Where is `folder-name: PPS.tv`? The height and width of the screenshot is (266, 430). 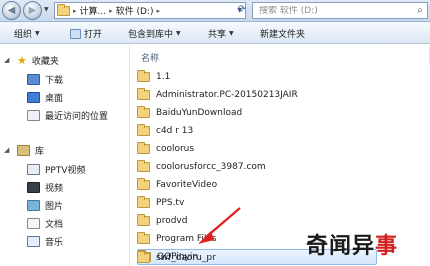
folder-name: PPS.tv is located at coordinates (170, 203).